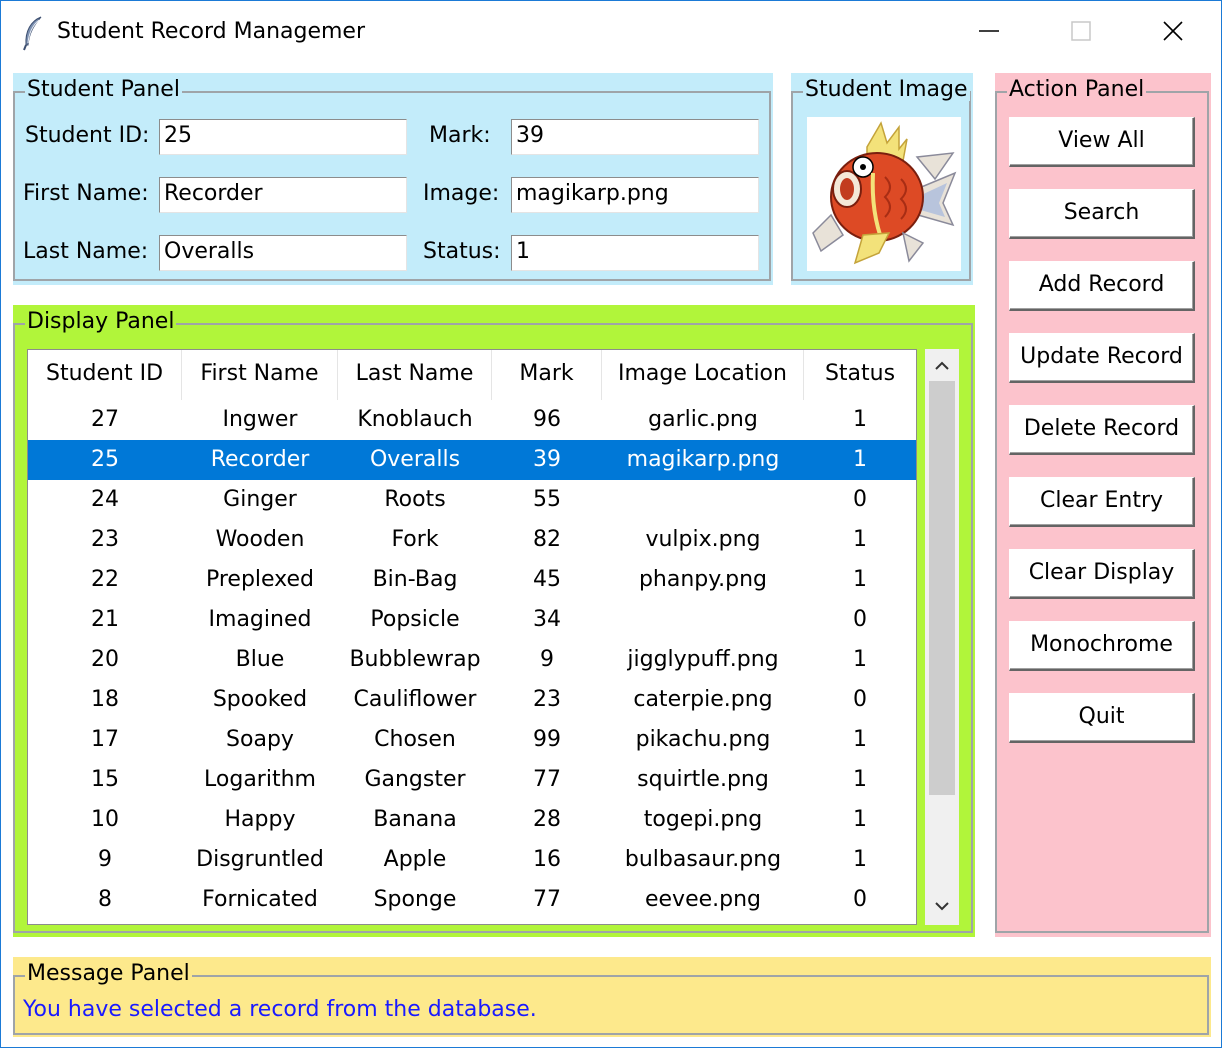 This screenshot has width=1222, height=1048. I want to click on column-header-student-id: Student ID, so click(105, 375).